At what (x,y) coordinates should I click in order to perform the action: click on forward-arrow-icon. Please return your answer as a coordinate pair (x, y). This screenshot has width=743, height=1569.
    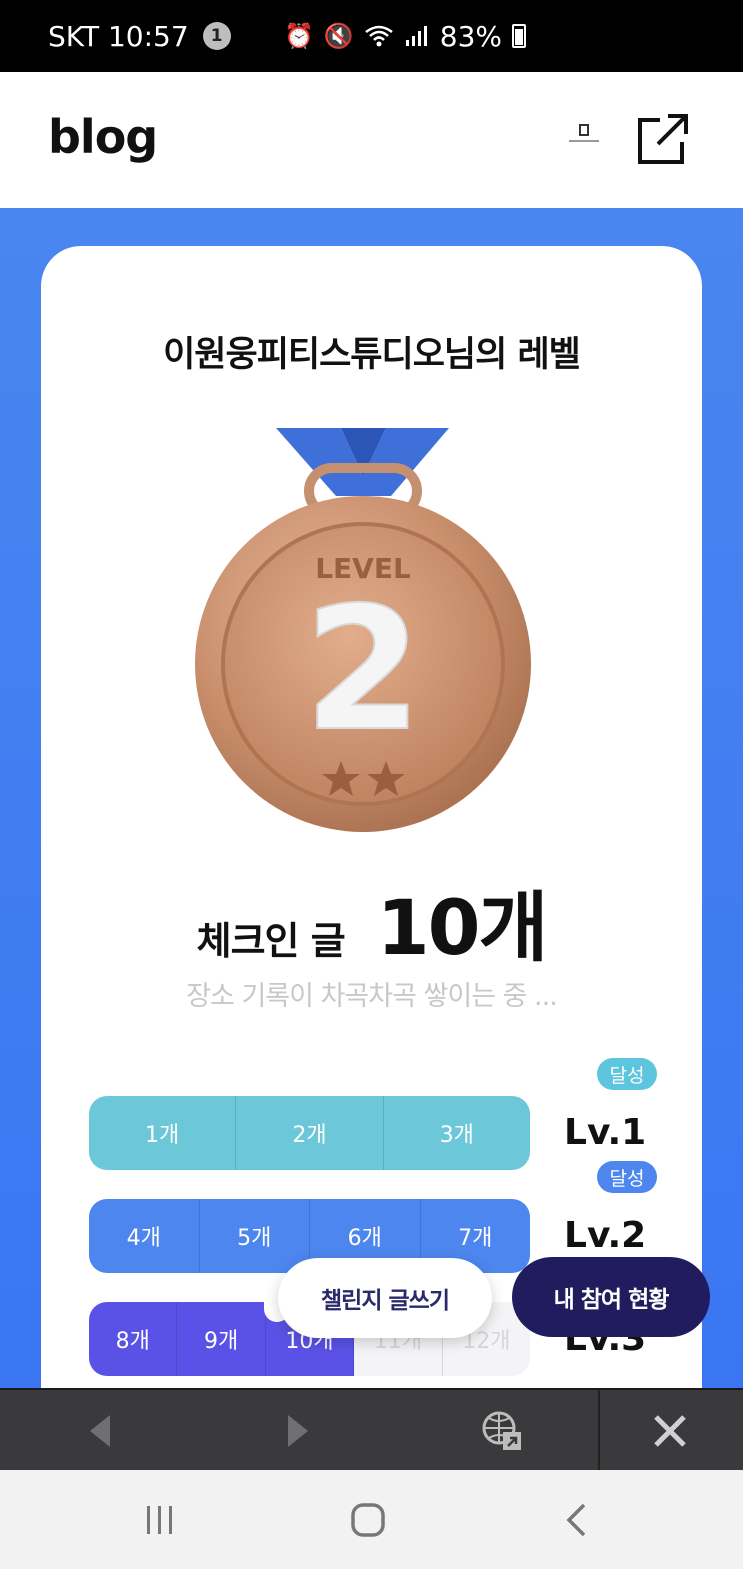
    Looking at the image, I should click on (298, 1431).